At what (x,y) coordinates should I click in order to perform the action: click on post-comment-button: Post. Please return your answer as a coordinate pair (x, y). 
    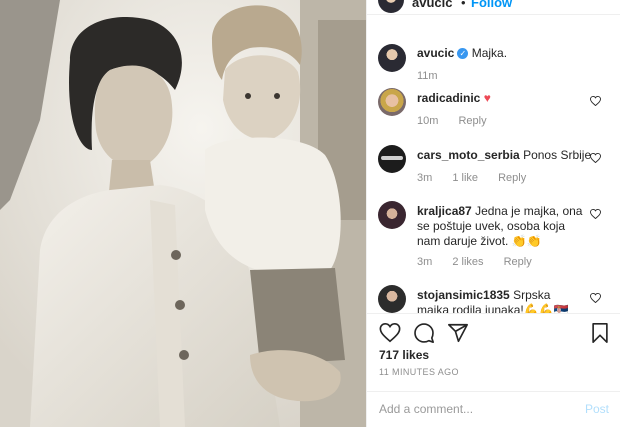
    Looking at the image, I should click on (597, 409).